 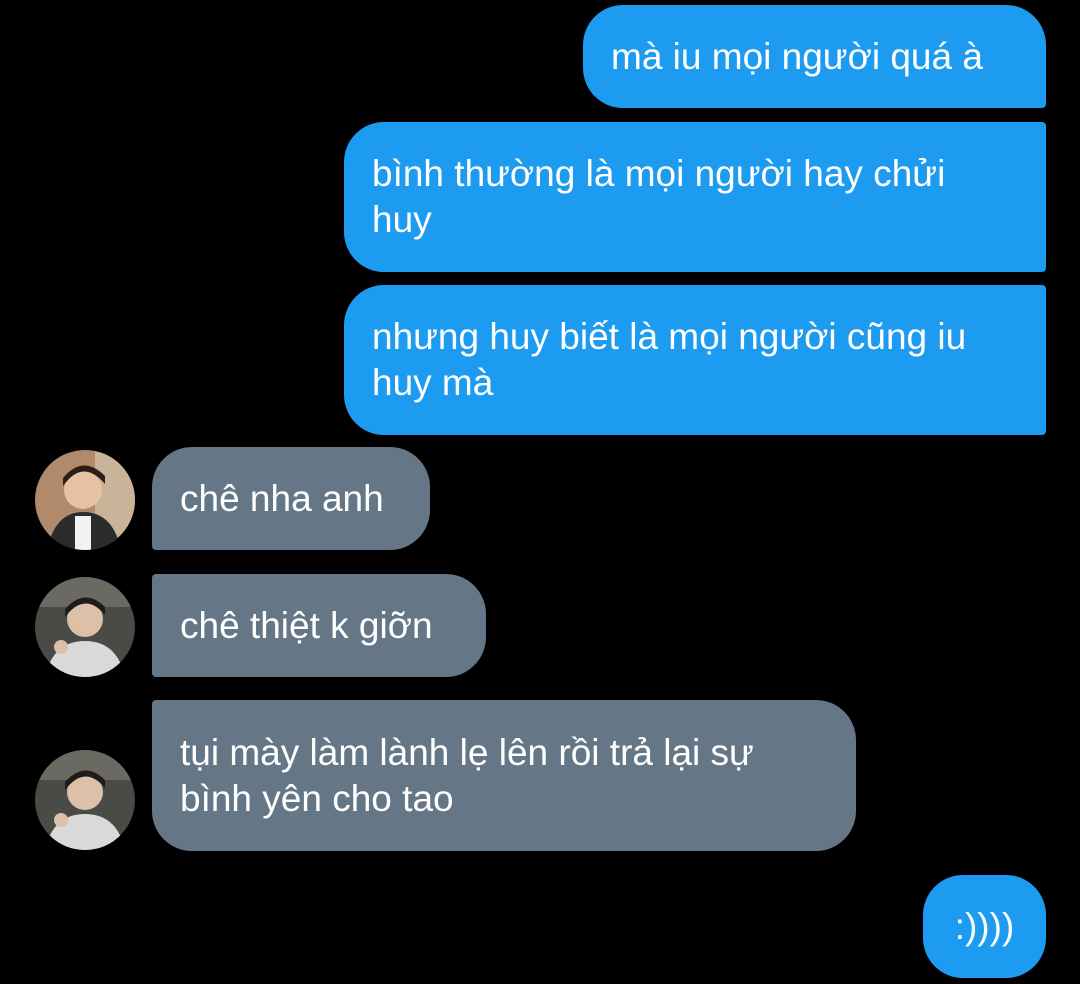 I want to click on message-bubble-incoming: chê nha anh, so click(x=291, y=498).